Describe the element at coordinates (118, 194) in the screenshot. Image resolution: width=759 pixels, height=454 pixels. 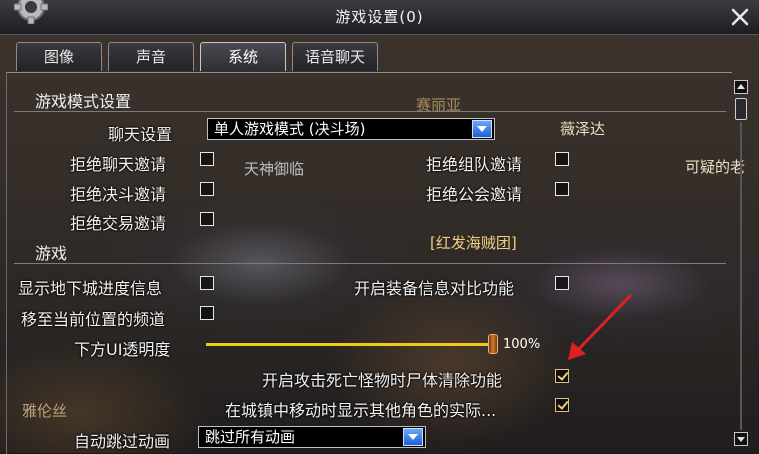
I see `reject-duel-invite-label: 拒绝决斗邀请` at that location.